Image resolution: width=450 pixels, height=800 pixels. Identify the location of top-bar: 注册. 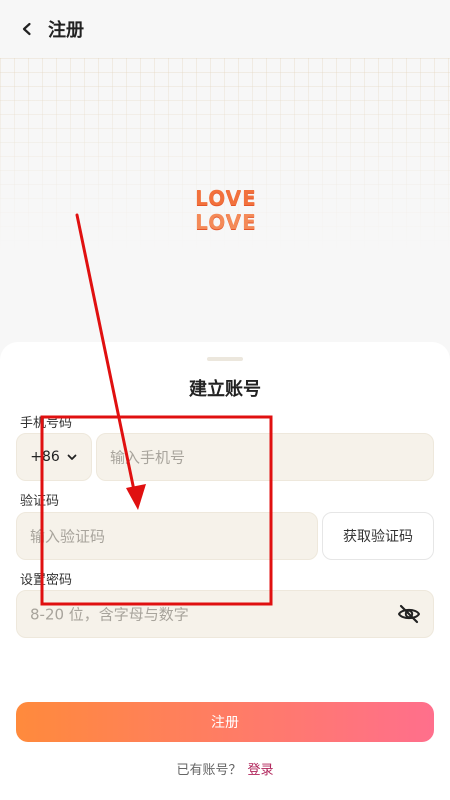
(225, 29).